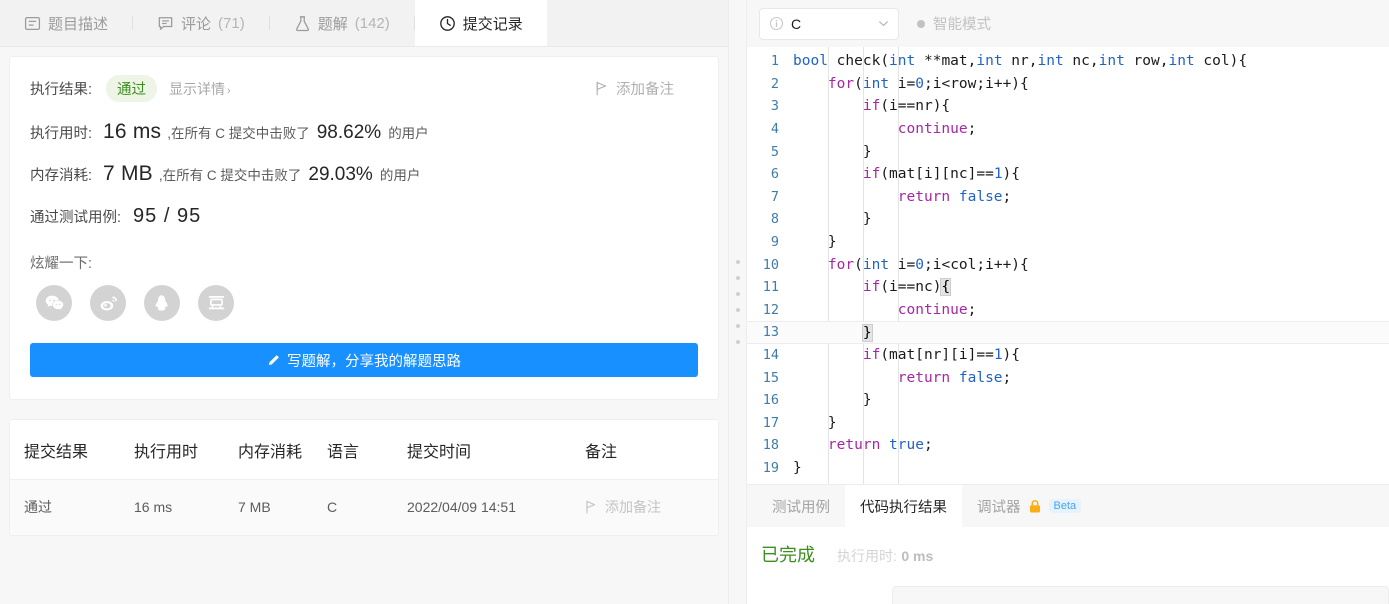 This screenshot has height=604, width=1389. What do you see at coordinates (340, 174) in the screenshot?
I see `memory-percentile: 29.03%` at bounding box center [340, 174].